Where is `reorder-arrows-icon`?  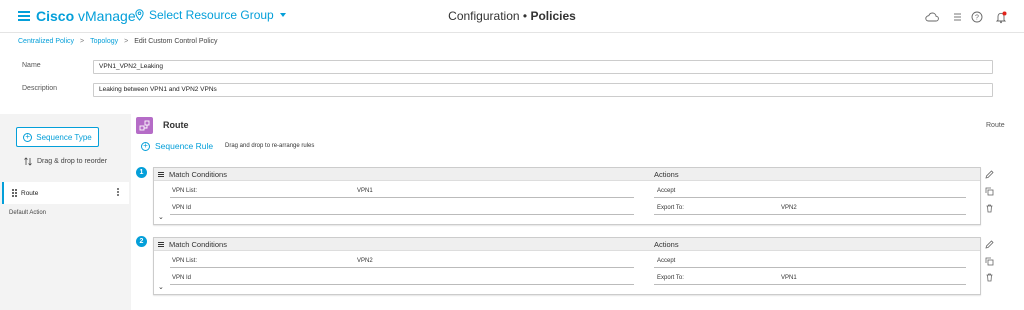 reorder-arrows-icon is located at coordinates (28, 161).